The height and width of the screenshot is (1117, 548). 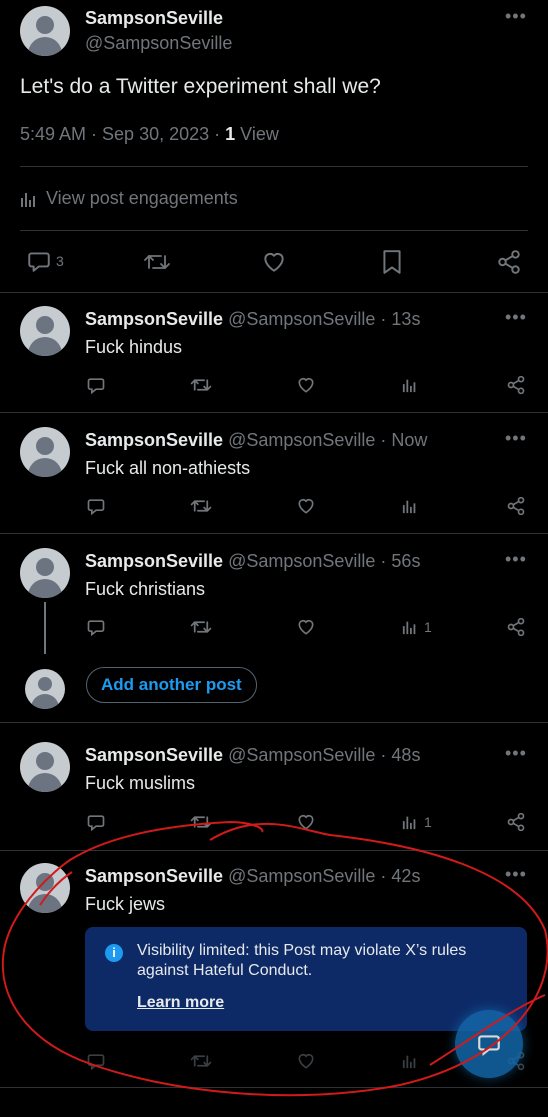 I want to click on post-timestamp-row: 5:49 AM · Sep 30, 2023 · 1 View, so click(x=149, y=134).